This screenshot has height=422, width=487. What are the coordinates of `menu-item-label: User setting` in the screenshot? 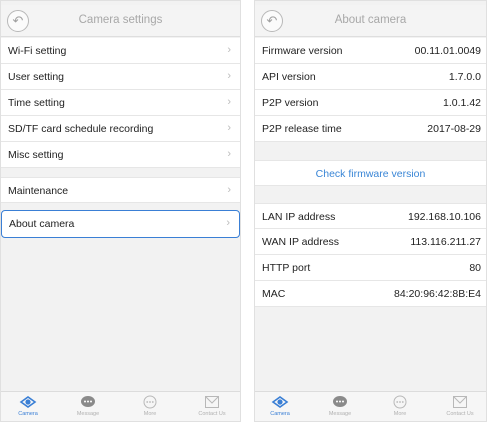 It's located at (36, 77).